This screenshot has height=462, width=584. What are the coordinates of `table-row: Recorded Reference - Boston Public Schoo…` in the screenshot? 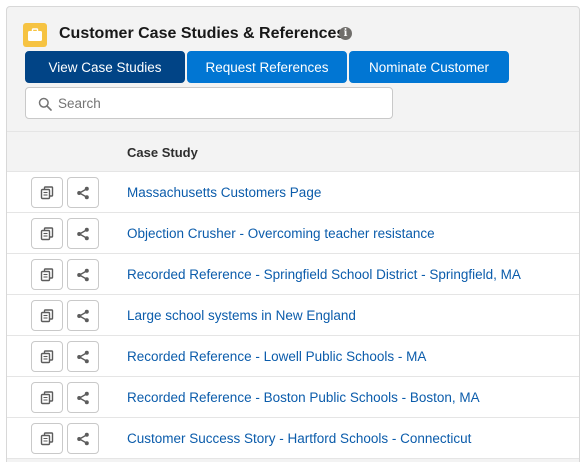 It's located at (293, 397).